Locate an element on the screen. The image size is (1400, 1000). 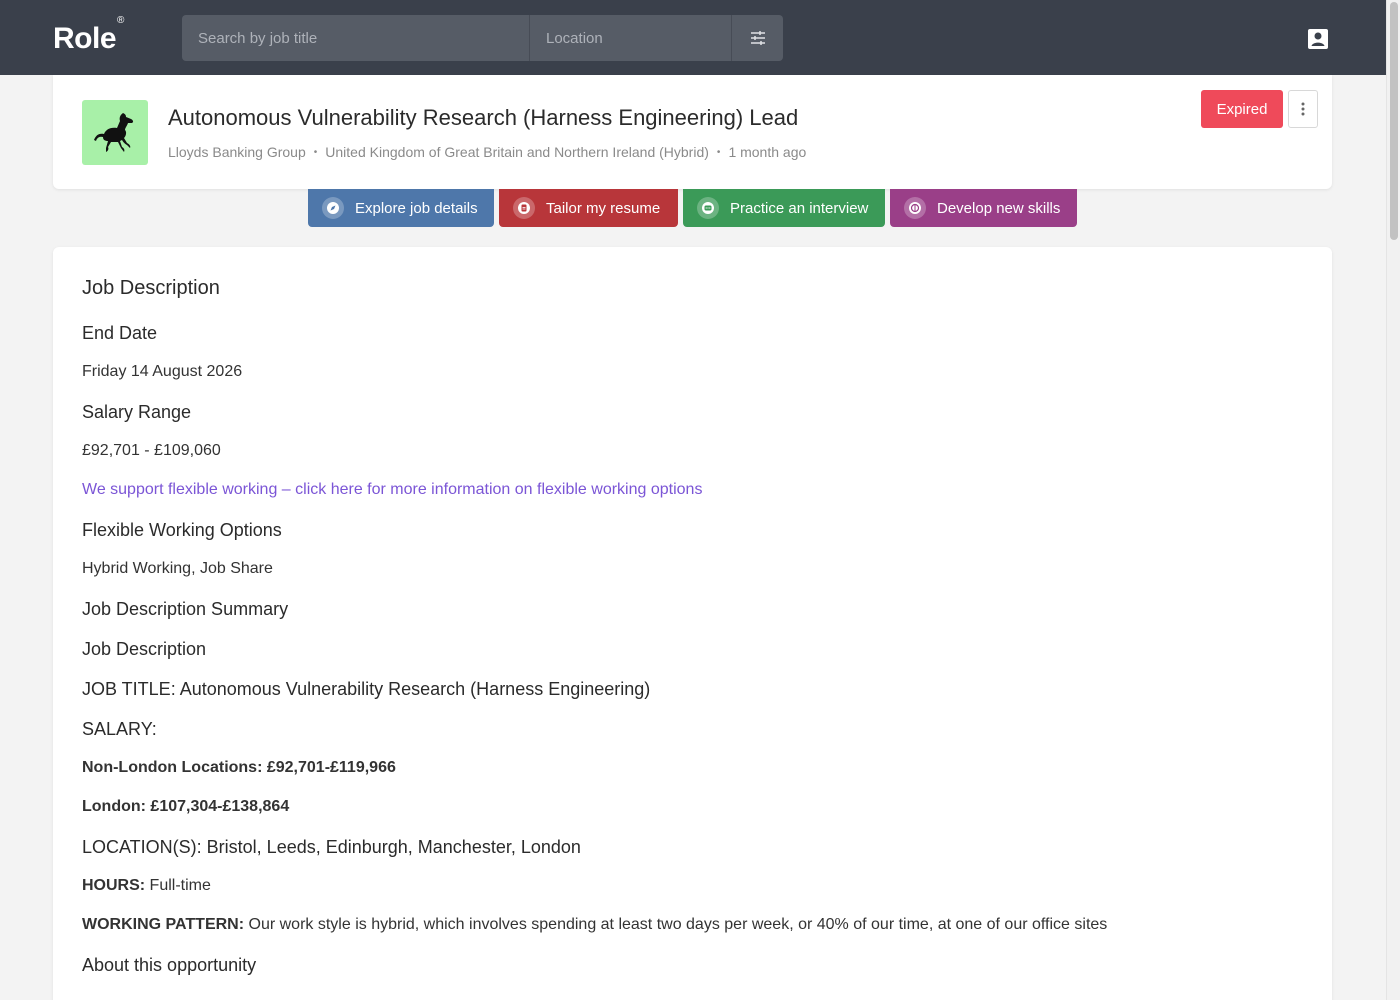
summary-heading: Job Description Summary is located at coordinates (185, 609).